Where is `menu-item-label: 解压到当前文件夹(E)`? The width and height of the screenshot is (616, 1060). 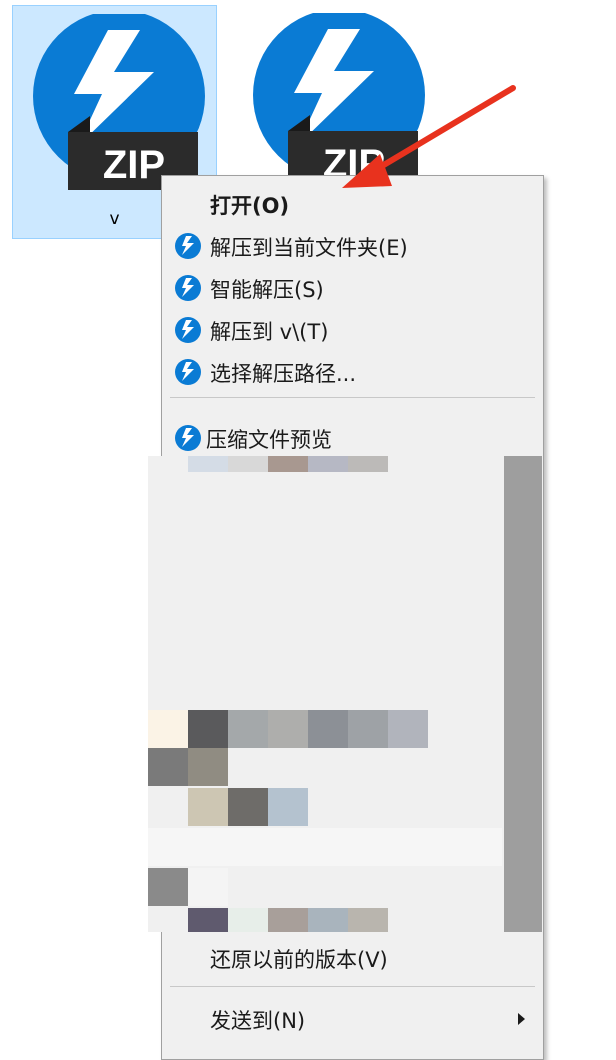
menu-item-label: 解压到当前文件夹(E) is located at coordinates (309, 248).